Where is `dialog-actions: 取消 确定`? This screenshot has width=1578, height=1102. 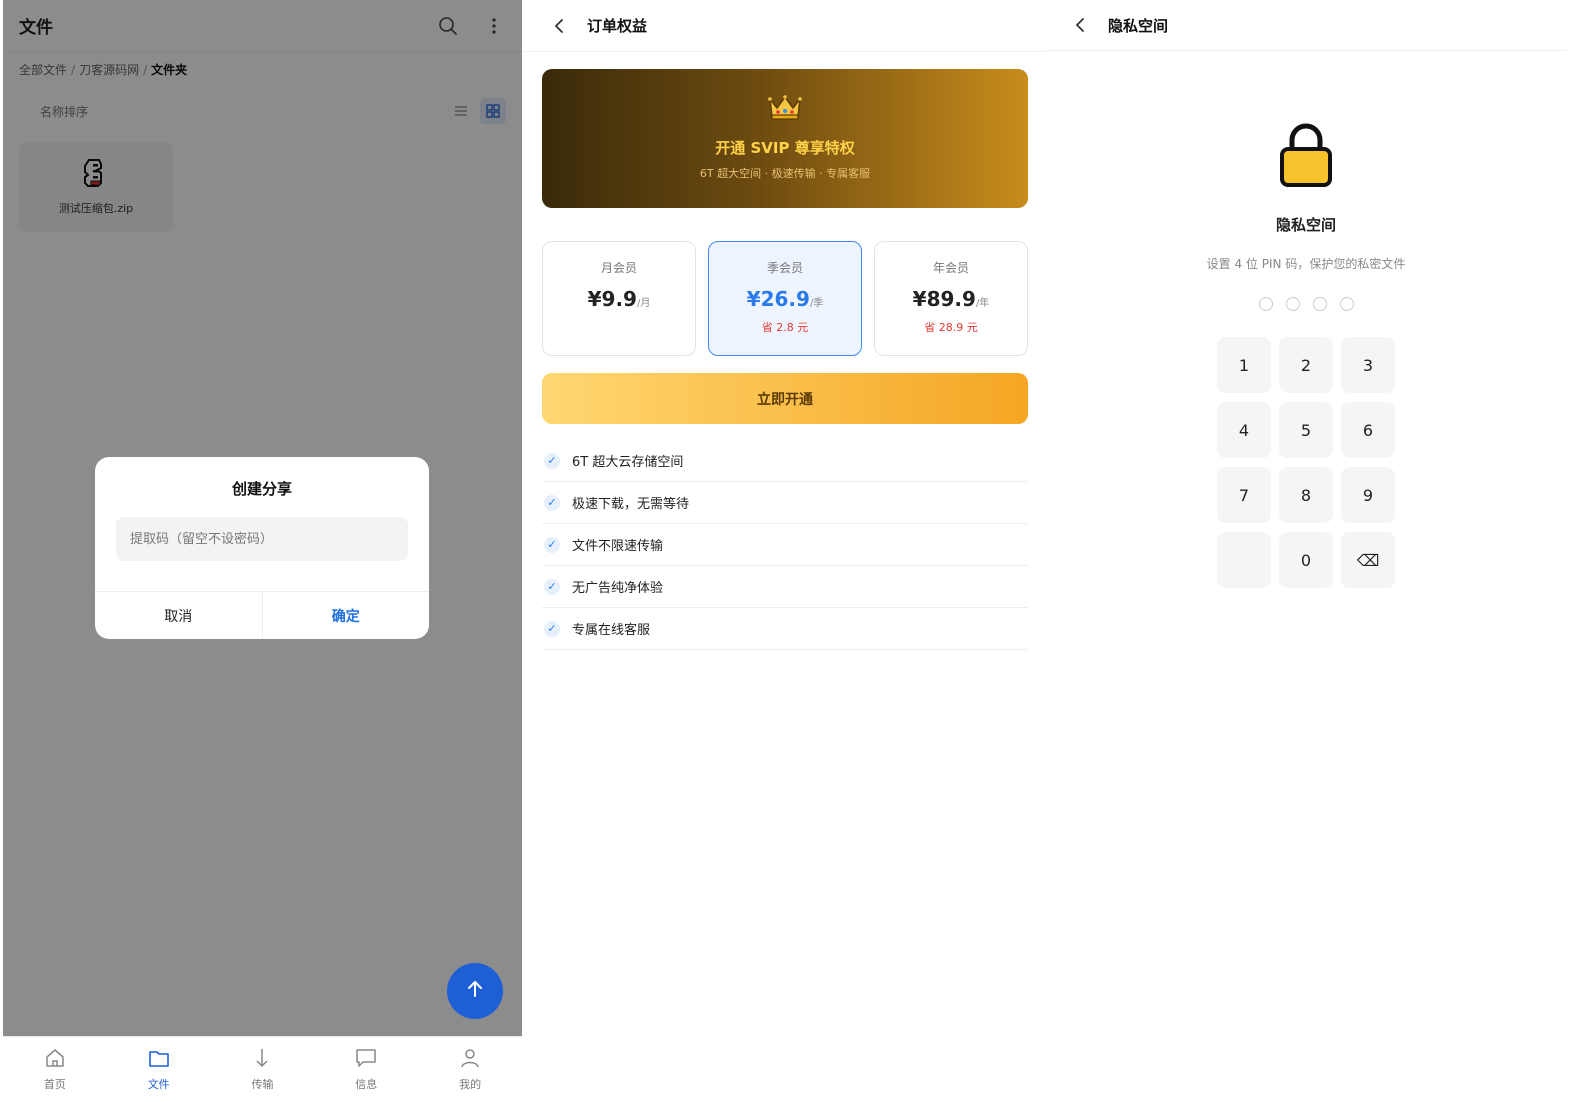 dialog-actions: 取消 确定 is located at coordinates (262, 615).